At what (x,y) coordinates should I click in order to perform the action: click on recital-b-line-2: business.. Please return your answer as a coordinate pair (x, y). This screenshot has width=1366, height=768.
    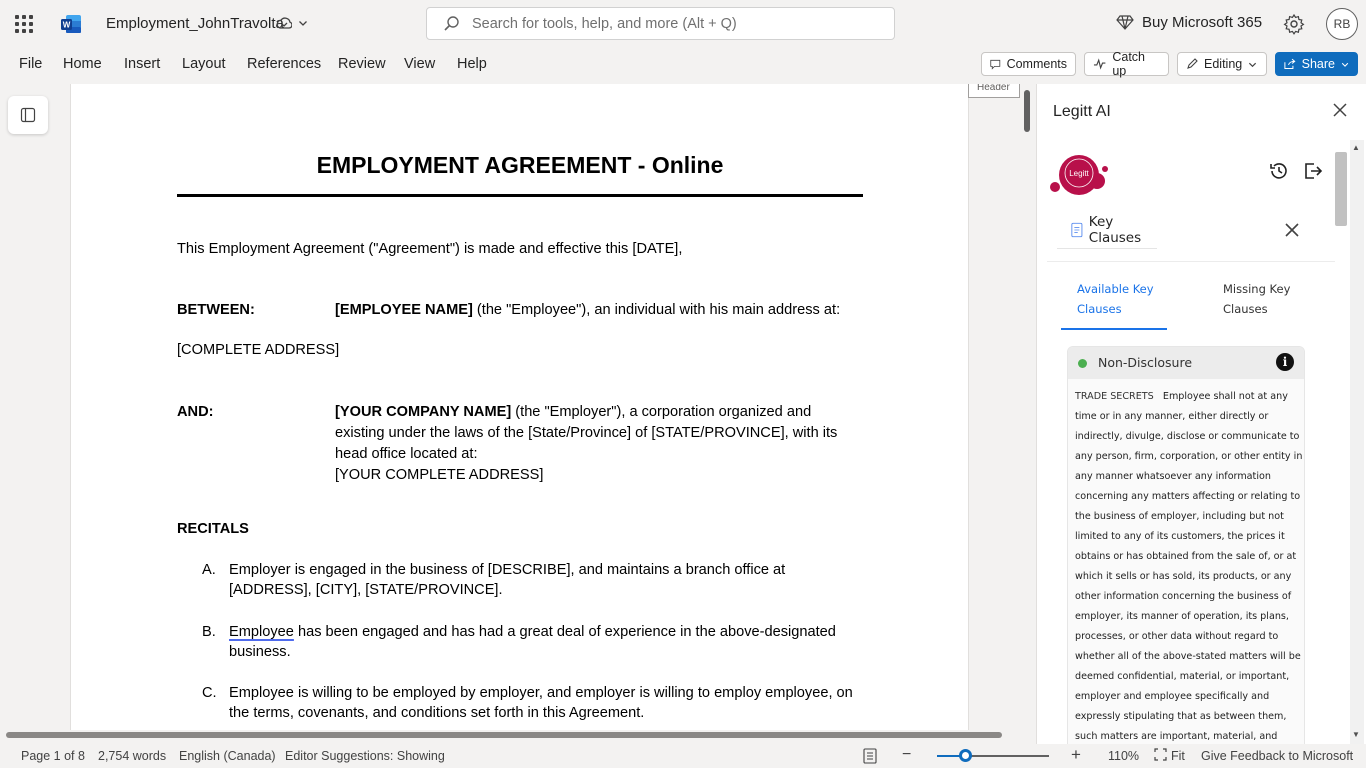
    Looking at the image, I should click on (260, 652).